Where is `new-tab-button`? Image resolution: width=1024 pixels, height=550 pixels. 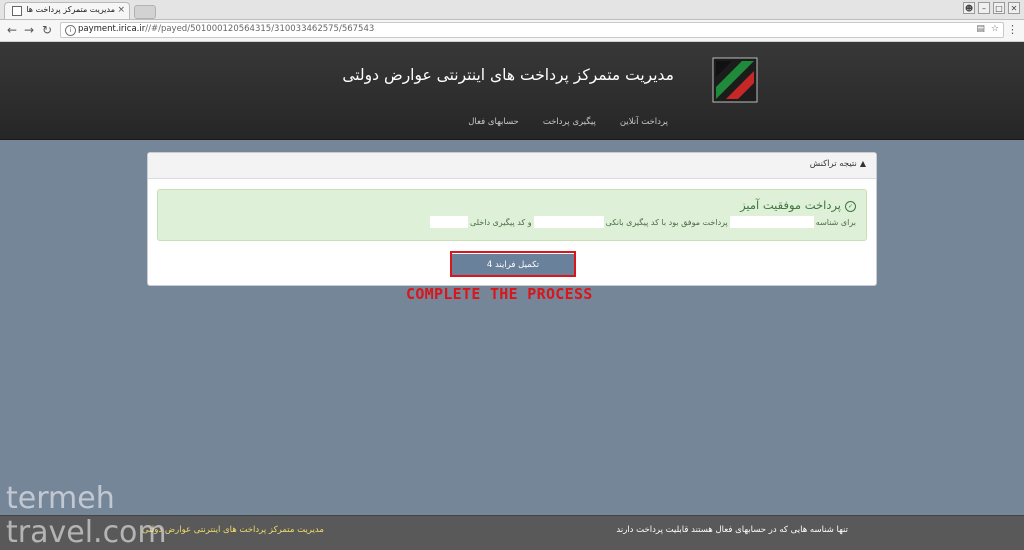
new-tab-button is located at coordinates (145, 12).